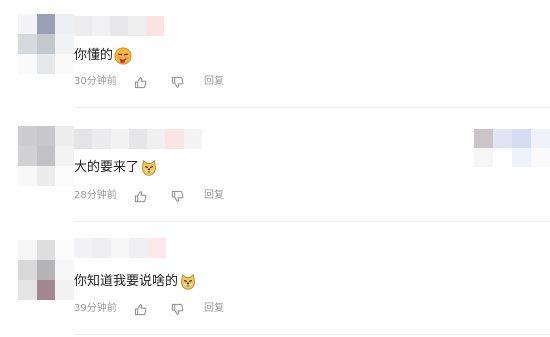 The width and height of the screenshot is (550, 337). What do you see at coordinates (94, 55) in the screenshot?
I see `comment-text-content: 你懂的` at bounding box center [94, 55].